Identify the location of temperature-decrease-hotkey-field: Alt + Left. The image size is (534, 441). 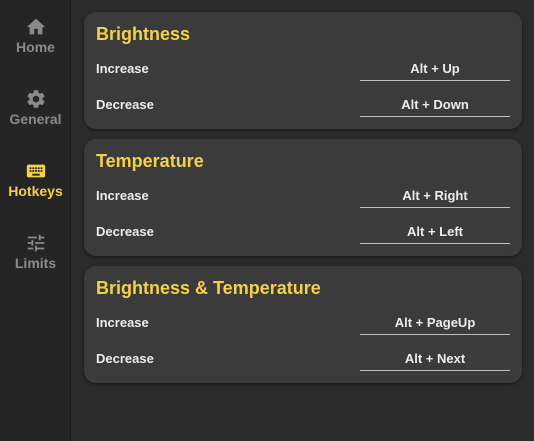
(435, 233).